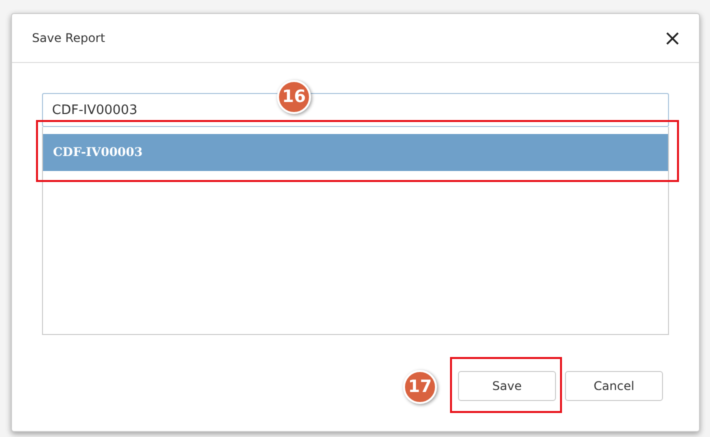 The height and width of the screenshot is (437, 710). What do you see at coordinates (507, 386) in the screenshot?
I see `save-button: Save` at bounding box center [507, 386].